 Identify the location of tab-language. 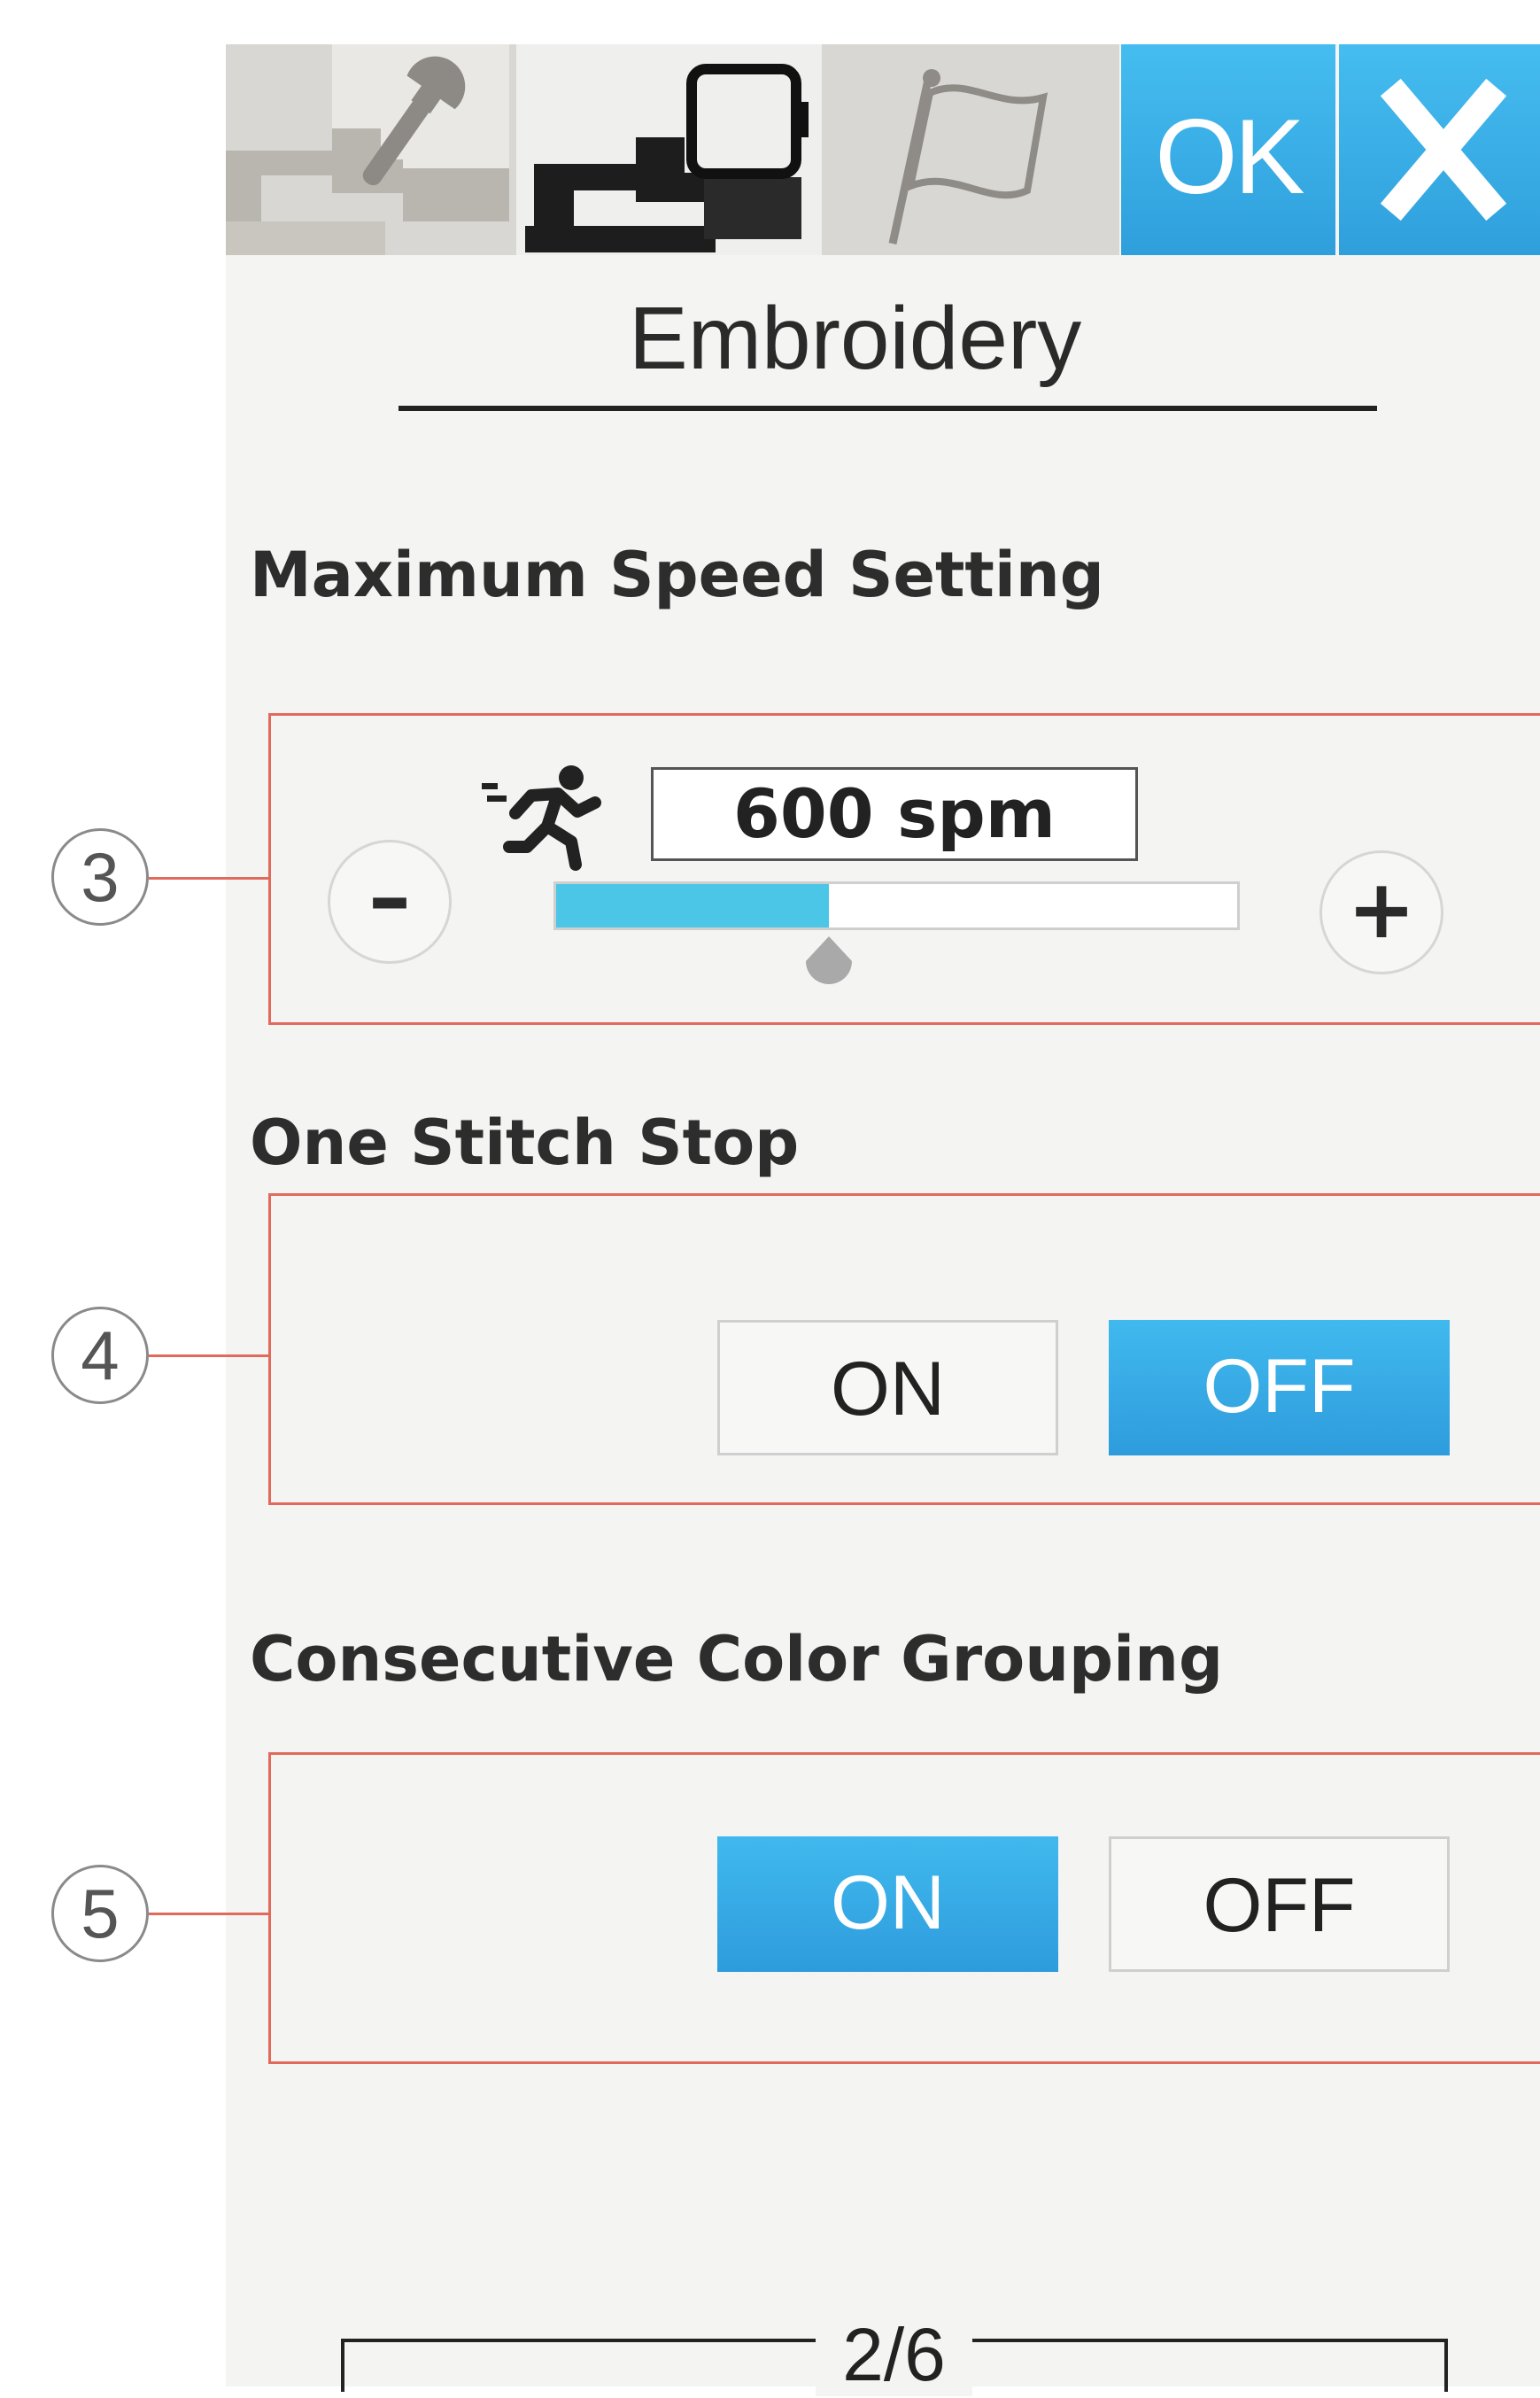
(970, 150).